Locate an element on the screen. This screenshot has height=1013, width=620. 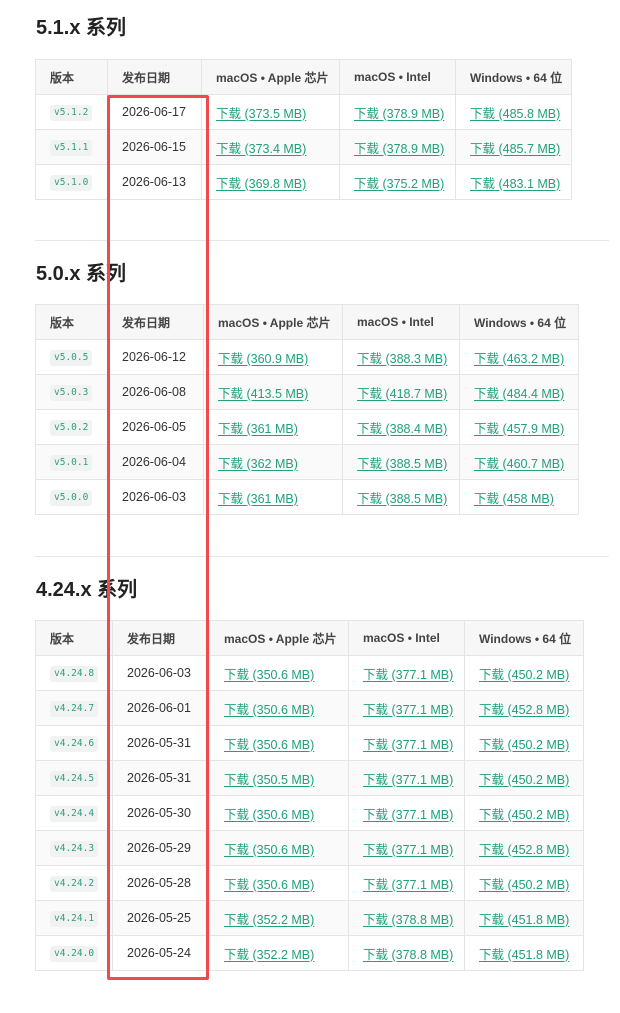
version-badge: v4.24.4 is located at coordinates (74, 813).